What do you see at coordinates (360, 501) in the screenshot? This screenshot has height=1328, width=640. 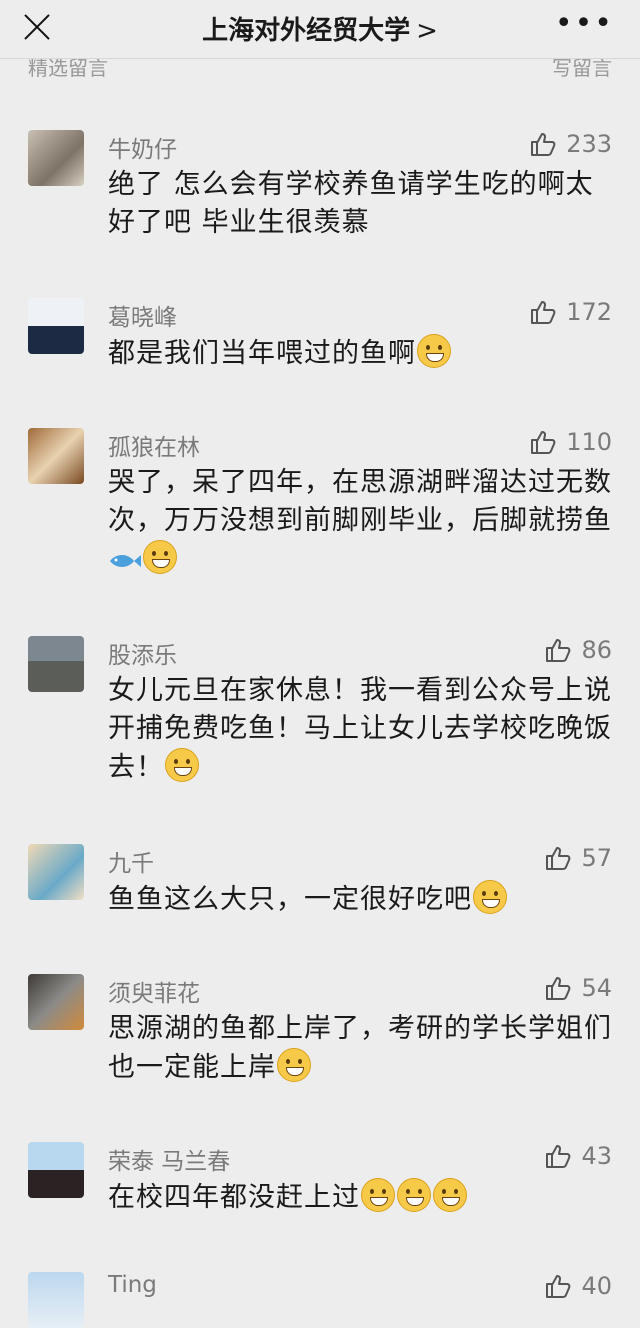 I see `comment-body: 哭了，呆了四年，在思源湖畔溜达过无数次，万万没想到前脚刚毕业，后脚就捞鱼` at bounding box center [360, 501].